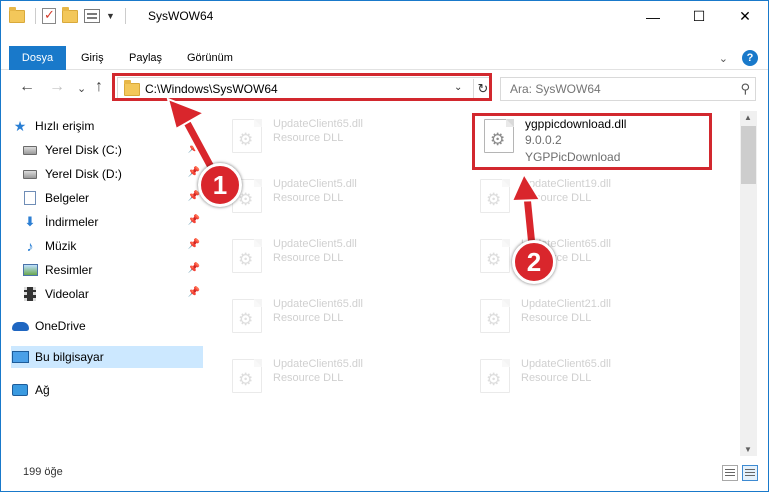 The image size is (769, 492). Describe the element at coordinates (92, 58) in the screenshot. I see `tab-home: Giriş` at that location.